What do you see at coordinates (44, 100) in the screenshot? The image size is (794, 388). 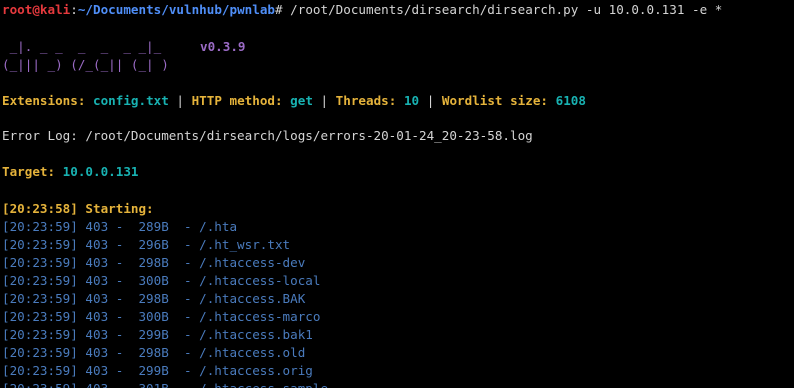 I see `extensions-label: Extensions:` at bounding box center [44, 100].